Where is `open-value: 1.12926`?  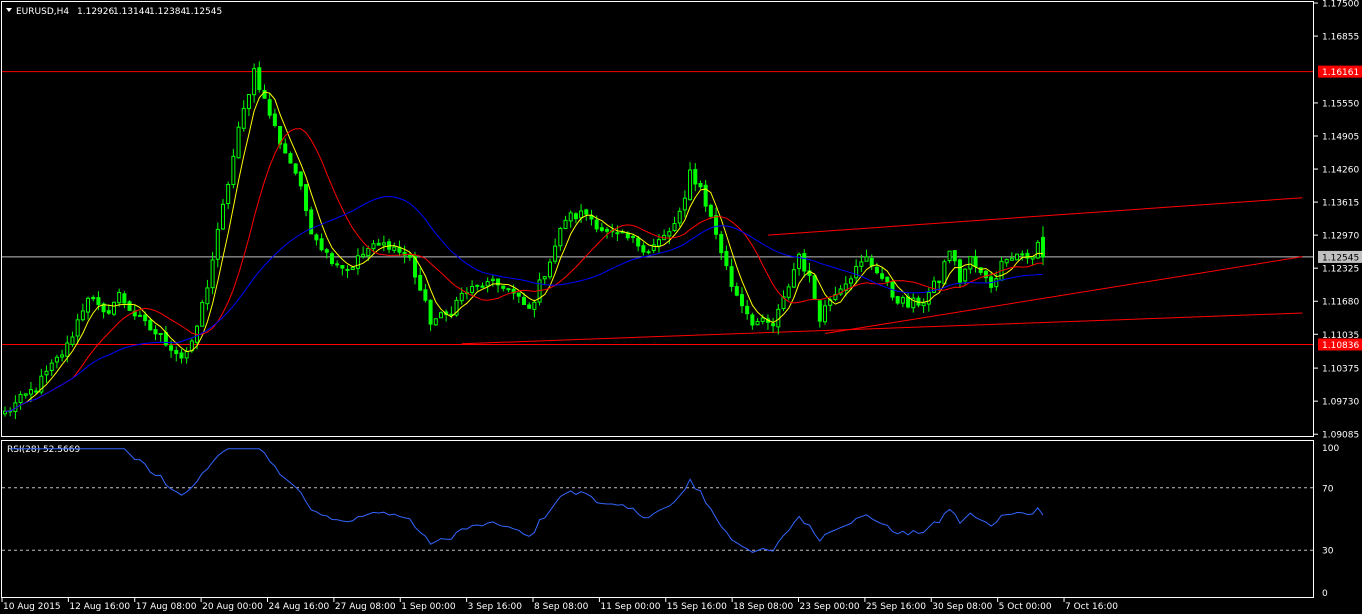 open-value: 1.12926 is located at coordinates (95, 12).